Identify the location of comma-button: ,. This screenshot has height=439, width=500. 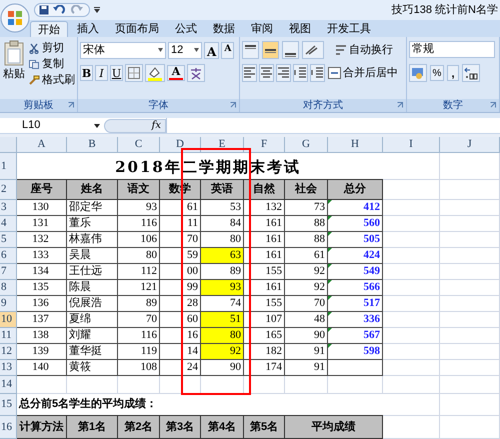
(453, 73).